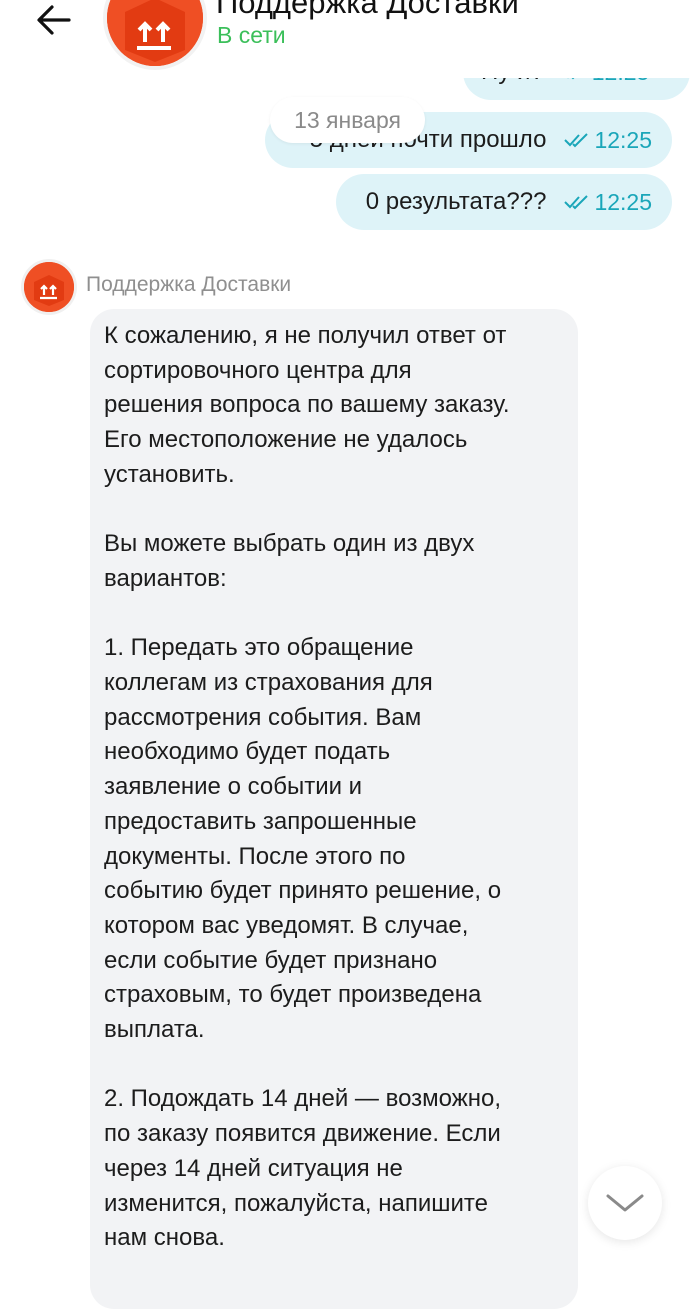 The width and height of the screenshot is (695, 1309). I want to click on message-outgoing: 0 результата??? 12:25, so click(504, 202).